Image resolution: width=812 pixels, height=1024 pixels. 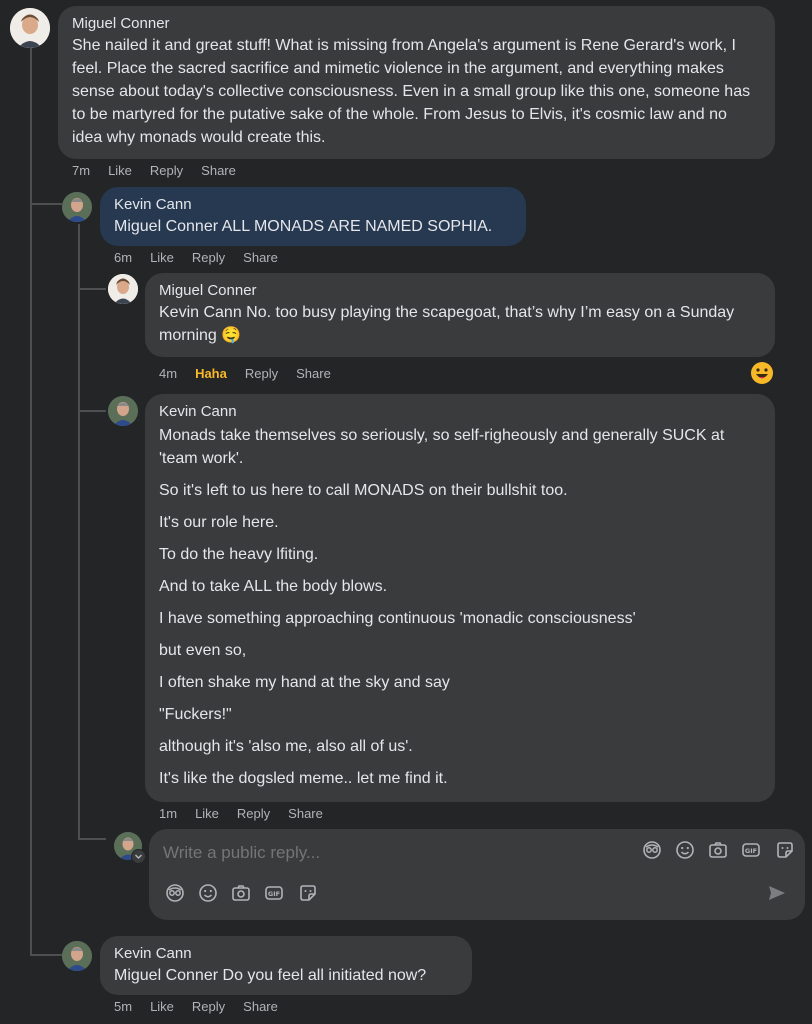 I want to click on comment-paragraph: To do the heavy lfiting., so click(x=239, y=554).